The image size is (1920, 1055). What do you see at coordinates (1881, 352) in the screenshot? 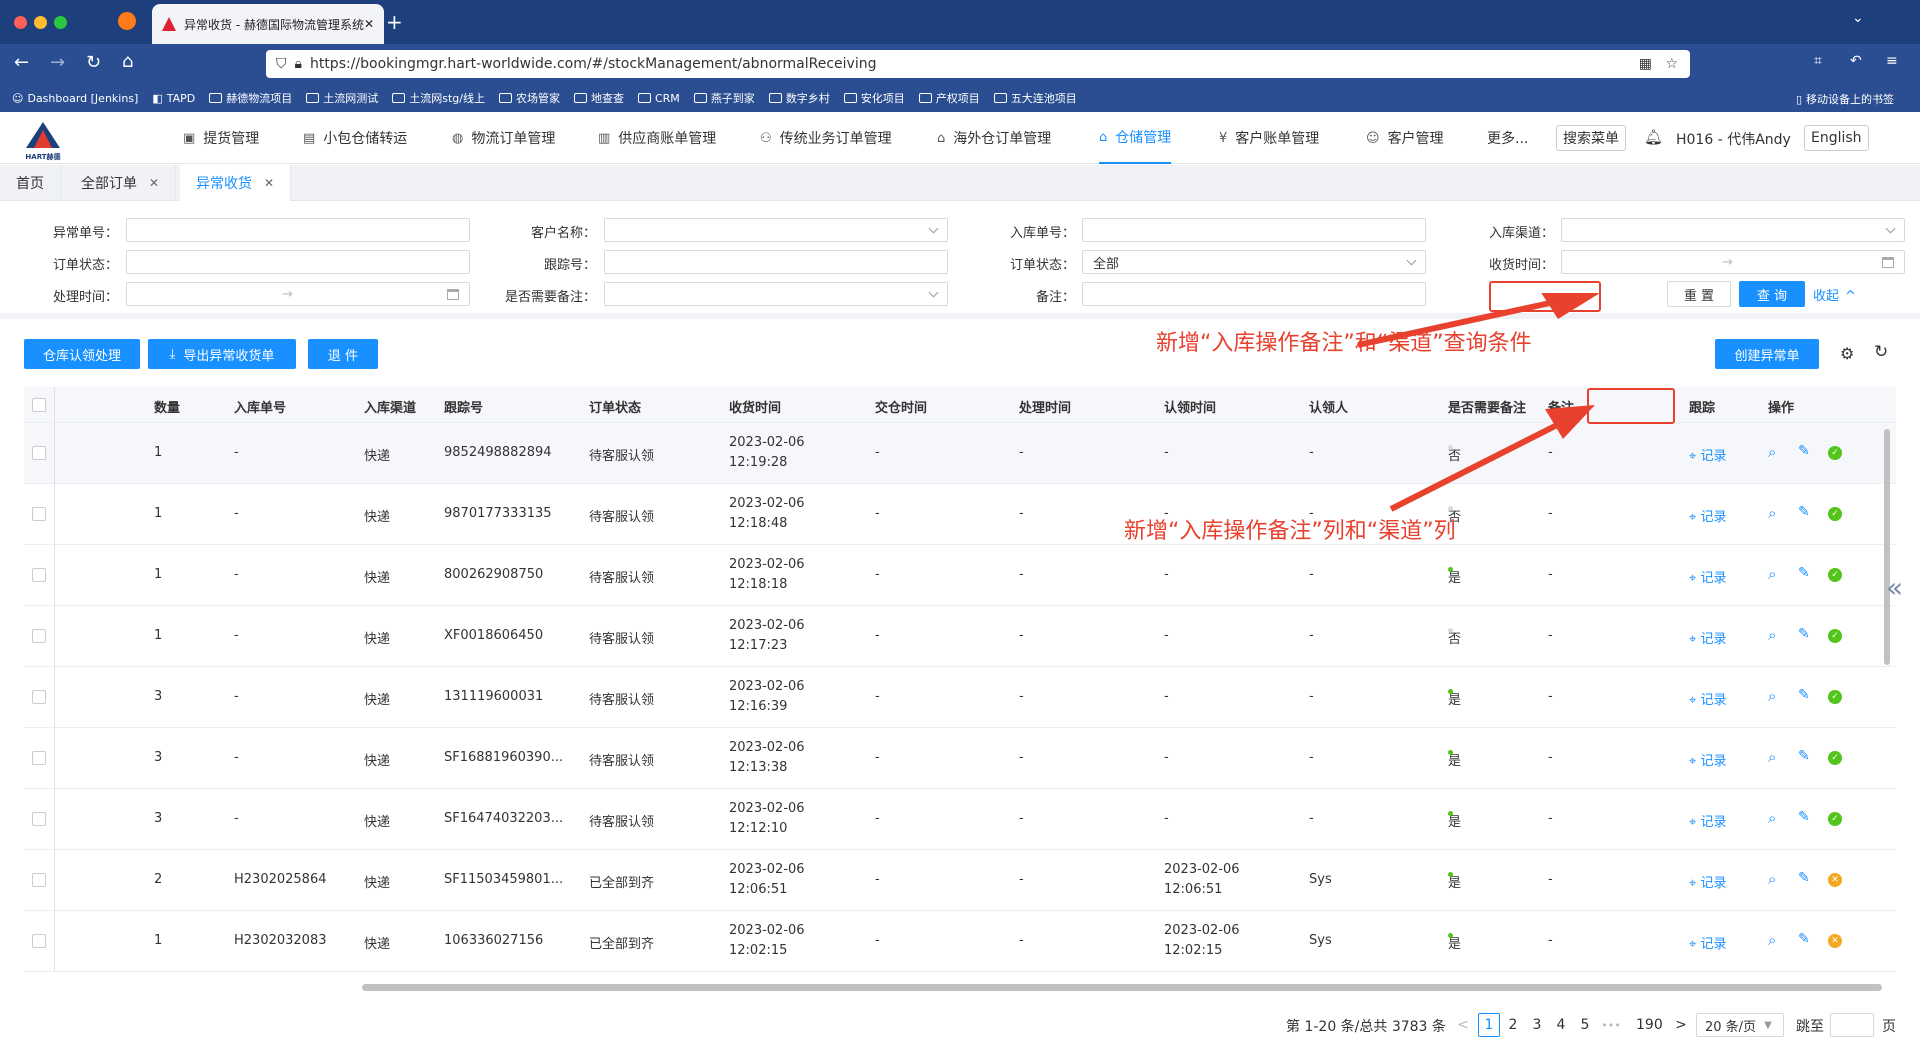
I see `refresh-icon: ↻` at bounding box center [1881, 352].